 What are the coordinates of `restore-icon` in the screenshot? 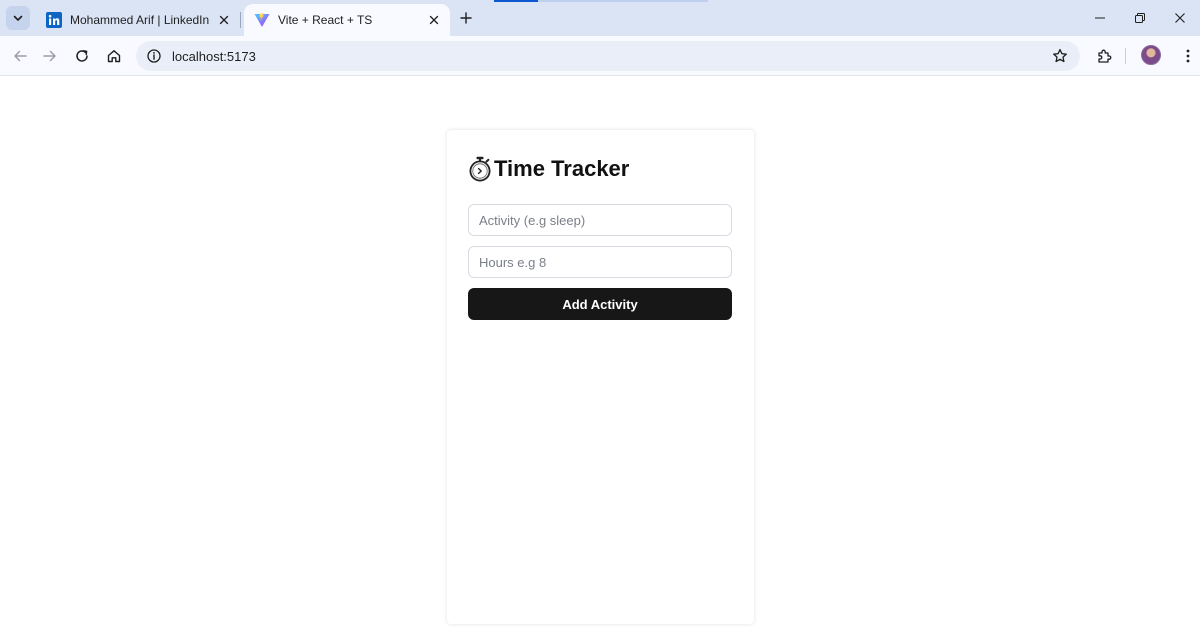 It's located at (1140, 18).